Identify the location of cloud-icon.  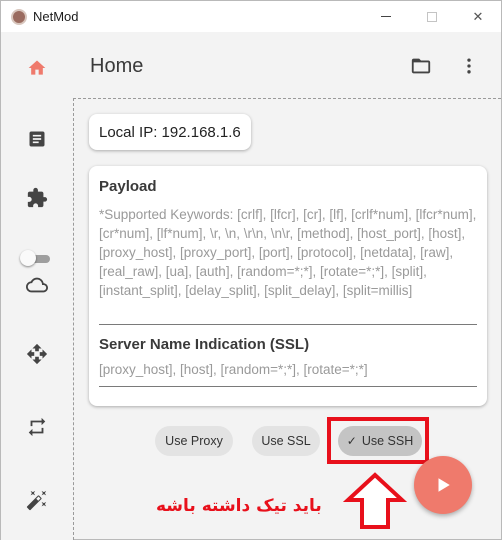
(37, 285).